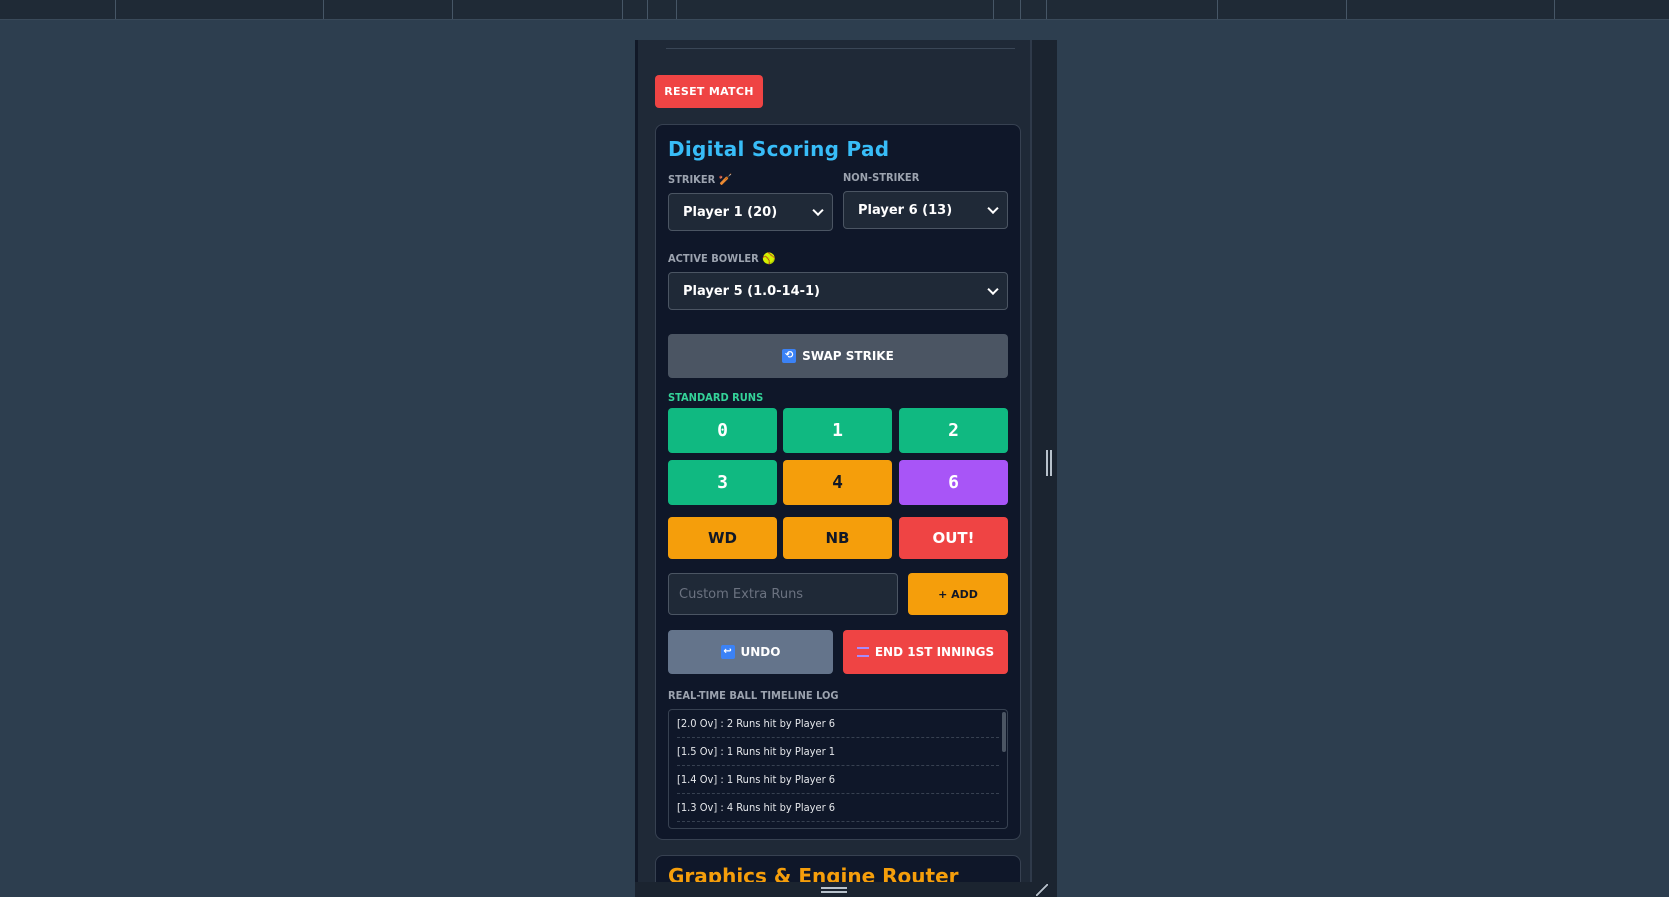  I want to click on browser-topbar, so click(834, 10).